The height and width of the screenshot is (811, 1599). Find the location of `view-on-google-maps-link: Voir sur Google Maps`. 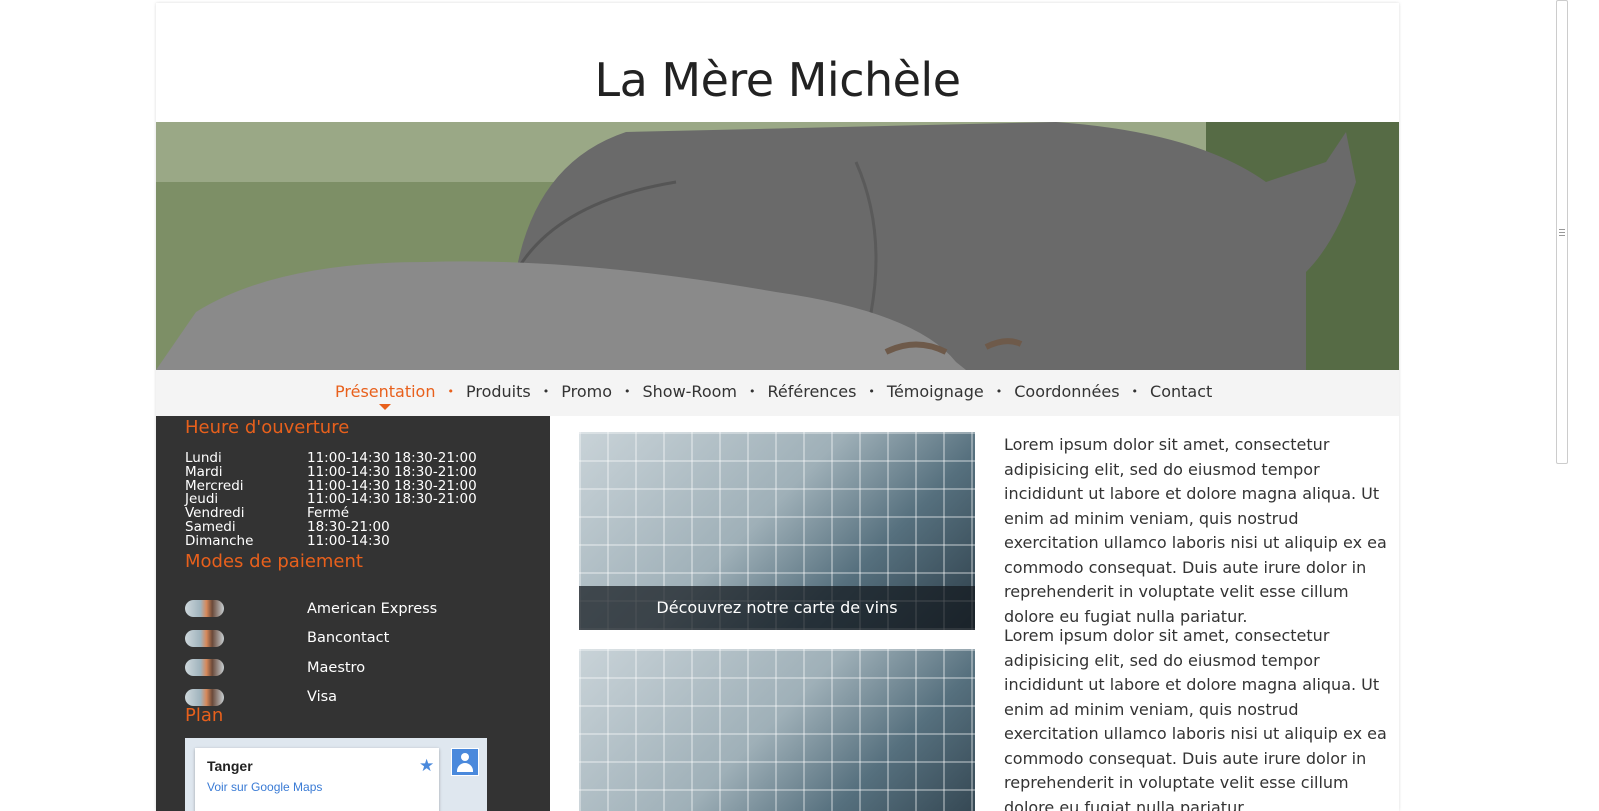

view-on-google-maps-link: Voir sur Google Maps is located at coordinates (264, 787).